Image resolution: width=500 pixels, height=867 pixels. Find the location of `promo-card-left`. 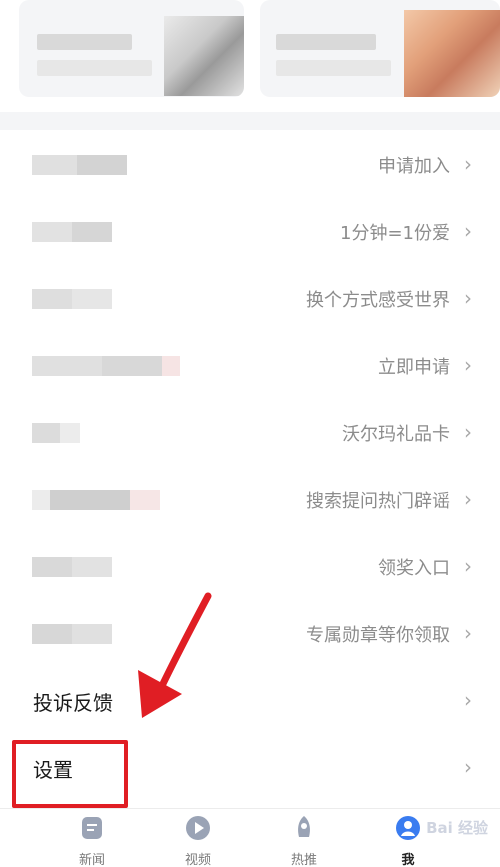

promo-card-left is located at coordinates (131, 48).